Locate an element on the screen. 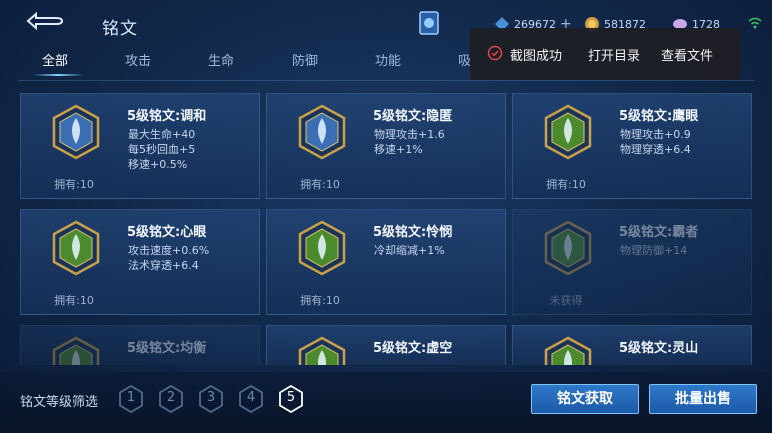 The width and height of the screenshot is (772, 433). page-title: 铭文 is located at coordinates (120, 29).